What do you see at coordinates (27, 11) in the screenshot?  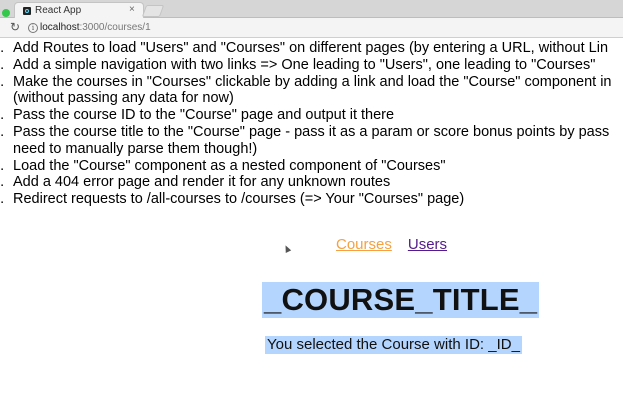 I see `react-favicon-icon` at bounding box center [27, 11].